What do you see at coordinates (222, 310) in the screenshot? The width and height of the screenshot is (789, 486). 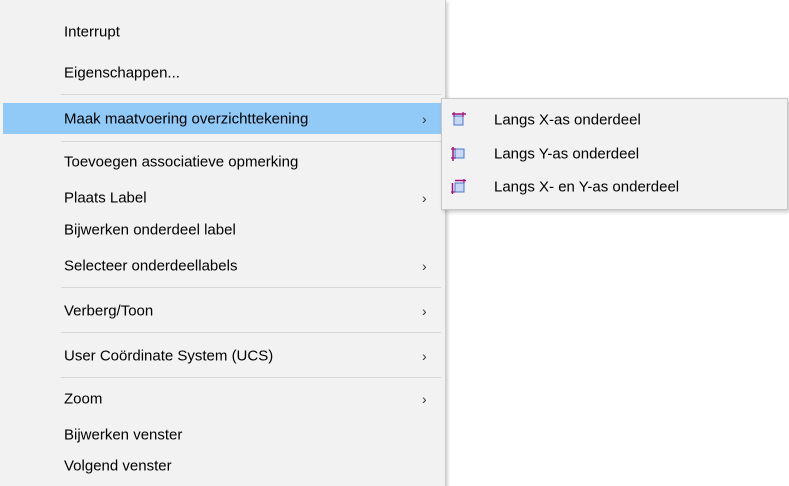 I see `menu-item-verberg-toon: Verberg/Toon ›` at bounding box center [222, 310].